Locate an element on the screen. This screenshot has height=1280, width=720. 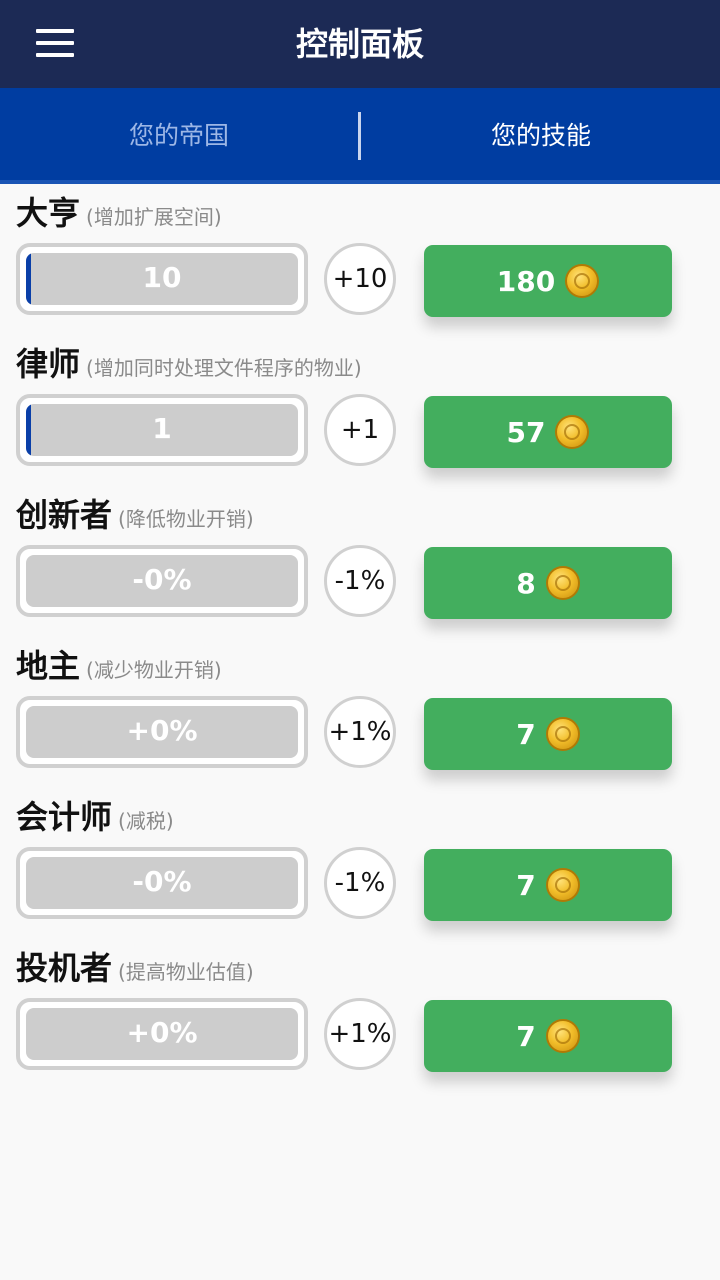
skill-row: 律师 (增加同时处理文件程序的物业) 1 +1 57 is located at coordinates (360, 410).